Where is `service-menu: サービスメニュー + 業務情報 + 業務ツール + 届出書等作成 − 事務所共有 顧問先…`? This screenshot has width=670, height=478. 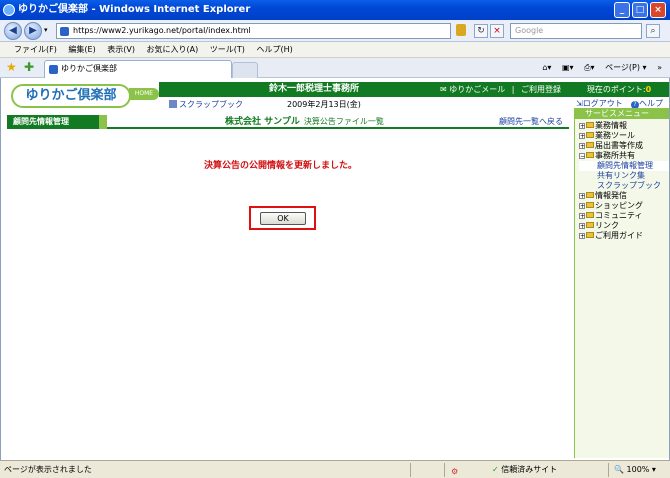
service-menu: サービスメニュー + 業務情報 + 業務ツール + 届出書等作成 − 事務所共有 顧問先… is located at coordinates (621, 283).